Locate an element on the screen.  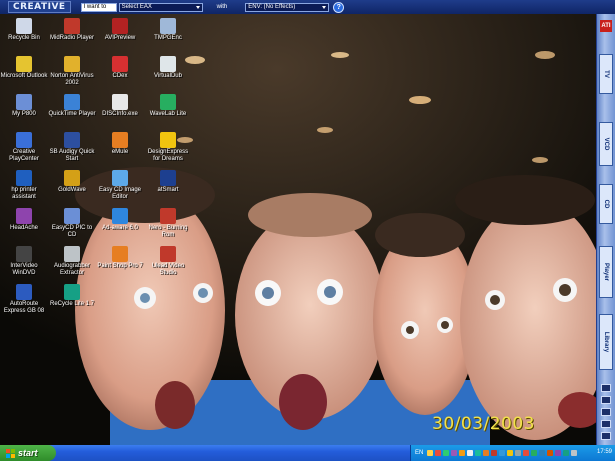
desktop-icon-cdex: CDex is located at coordinates (120, 68).